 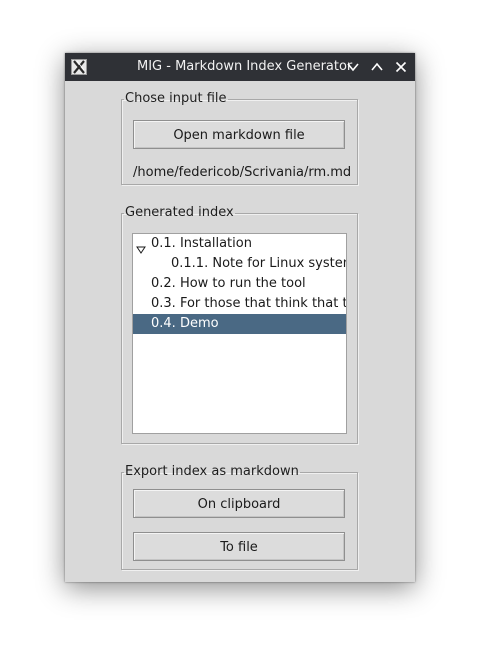 What do you see at coordinates (141, 247) in the screenshot?
I see `triangle-down-icon` at bounding box center [141, 247].